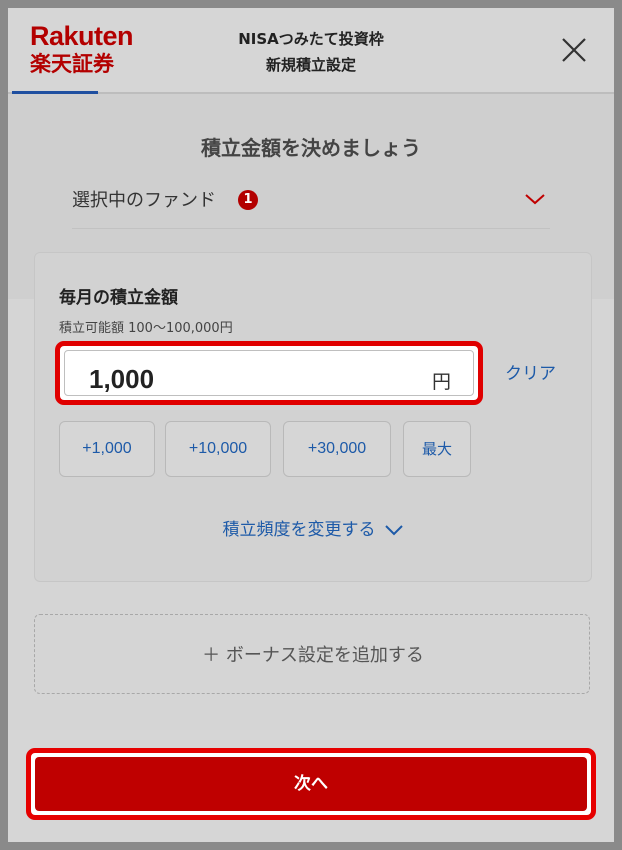 The height and width of the screenshot is (850, 622). I want to click on next-button-highlight: 次へ, so click(311, 784).